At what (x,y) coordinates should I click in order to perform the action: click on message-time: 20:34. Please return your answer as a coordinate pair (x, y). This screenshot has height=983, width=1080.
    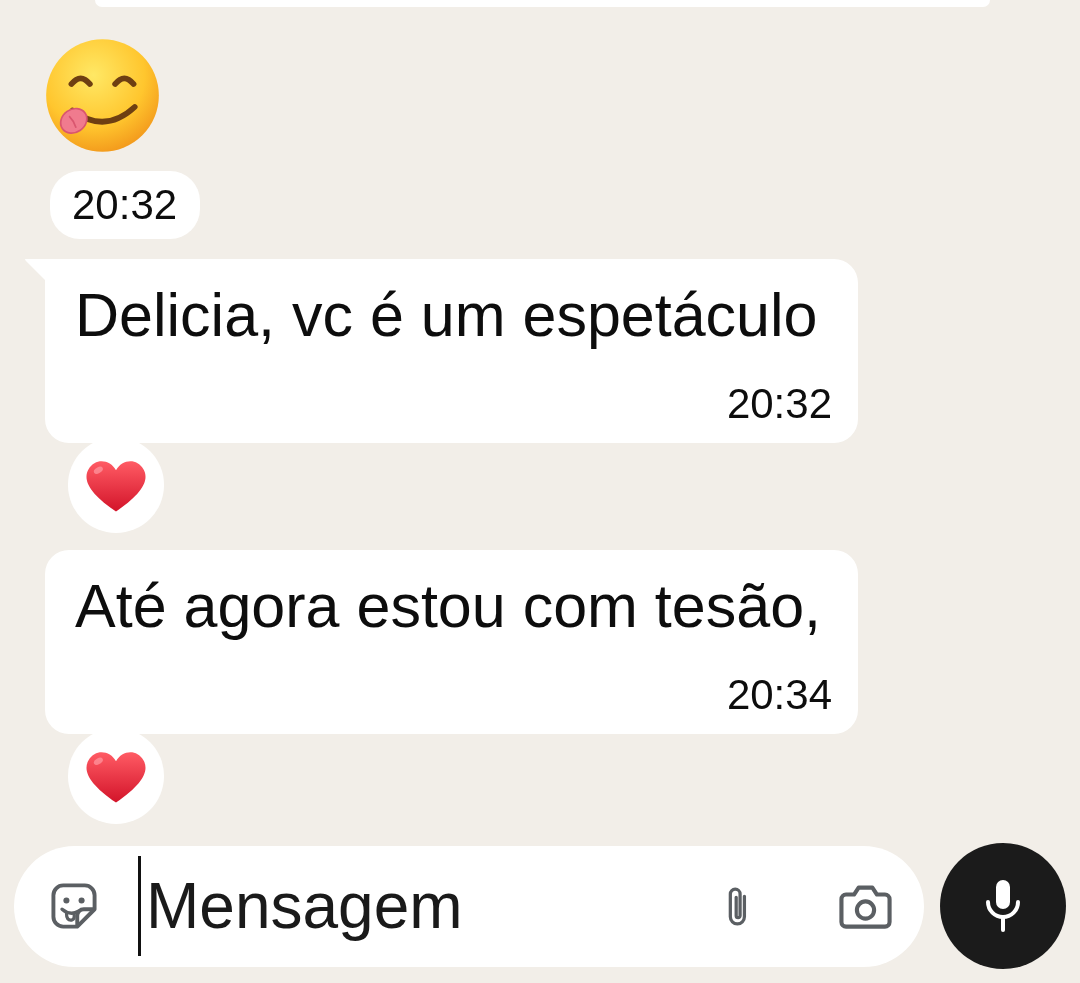
    Looking at the image, I should click on (779, 695).